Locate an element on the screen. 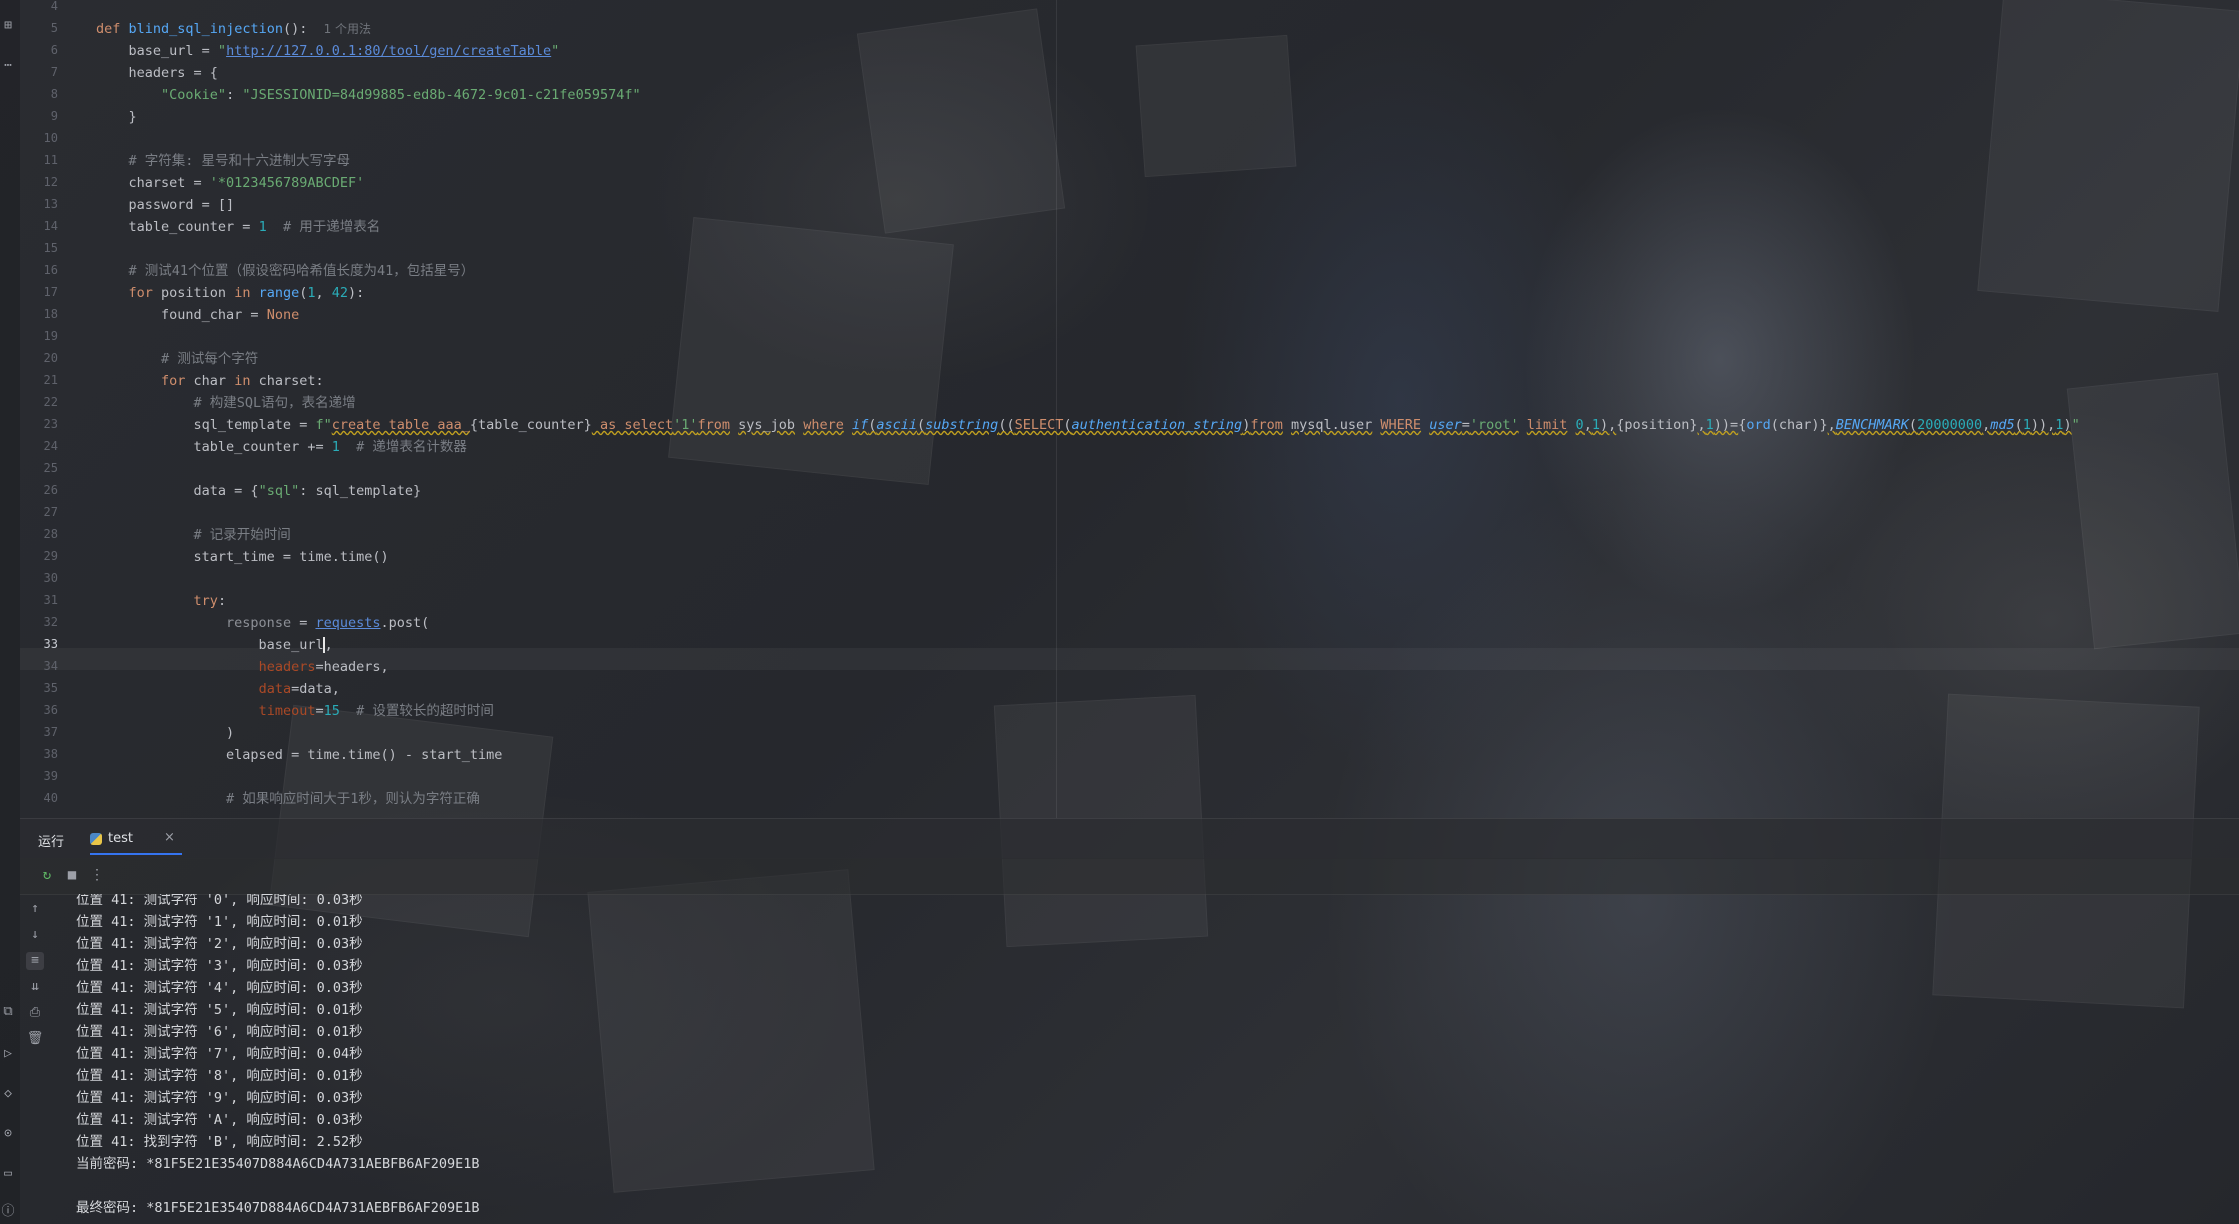 This screenshot has height=1224, width=2239. line-number: 16 is located at coordinates (50, 270).